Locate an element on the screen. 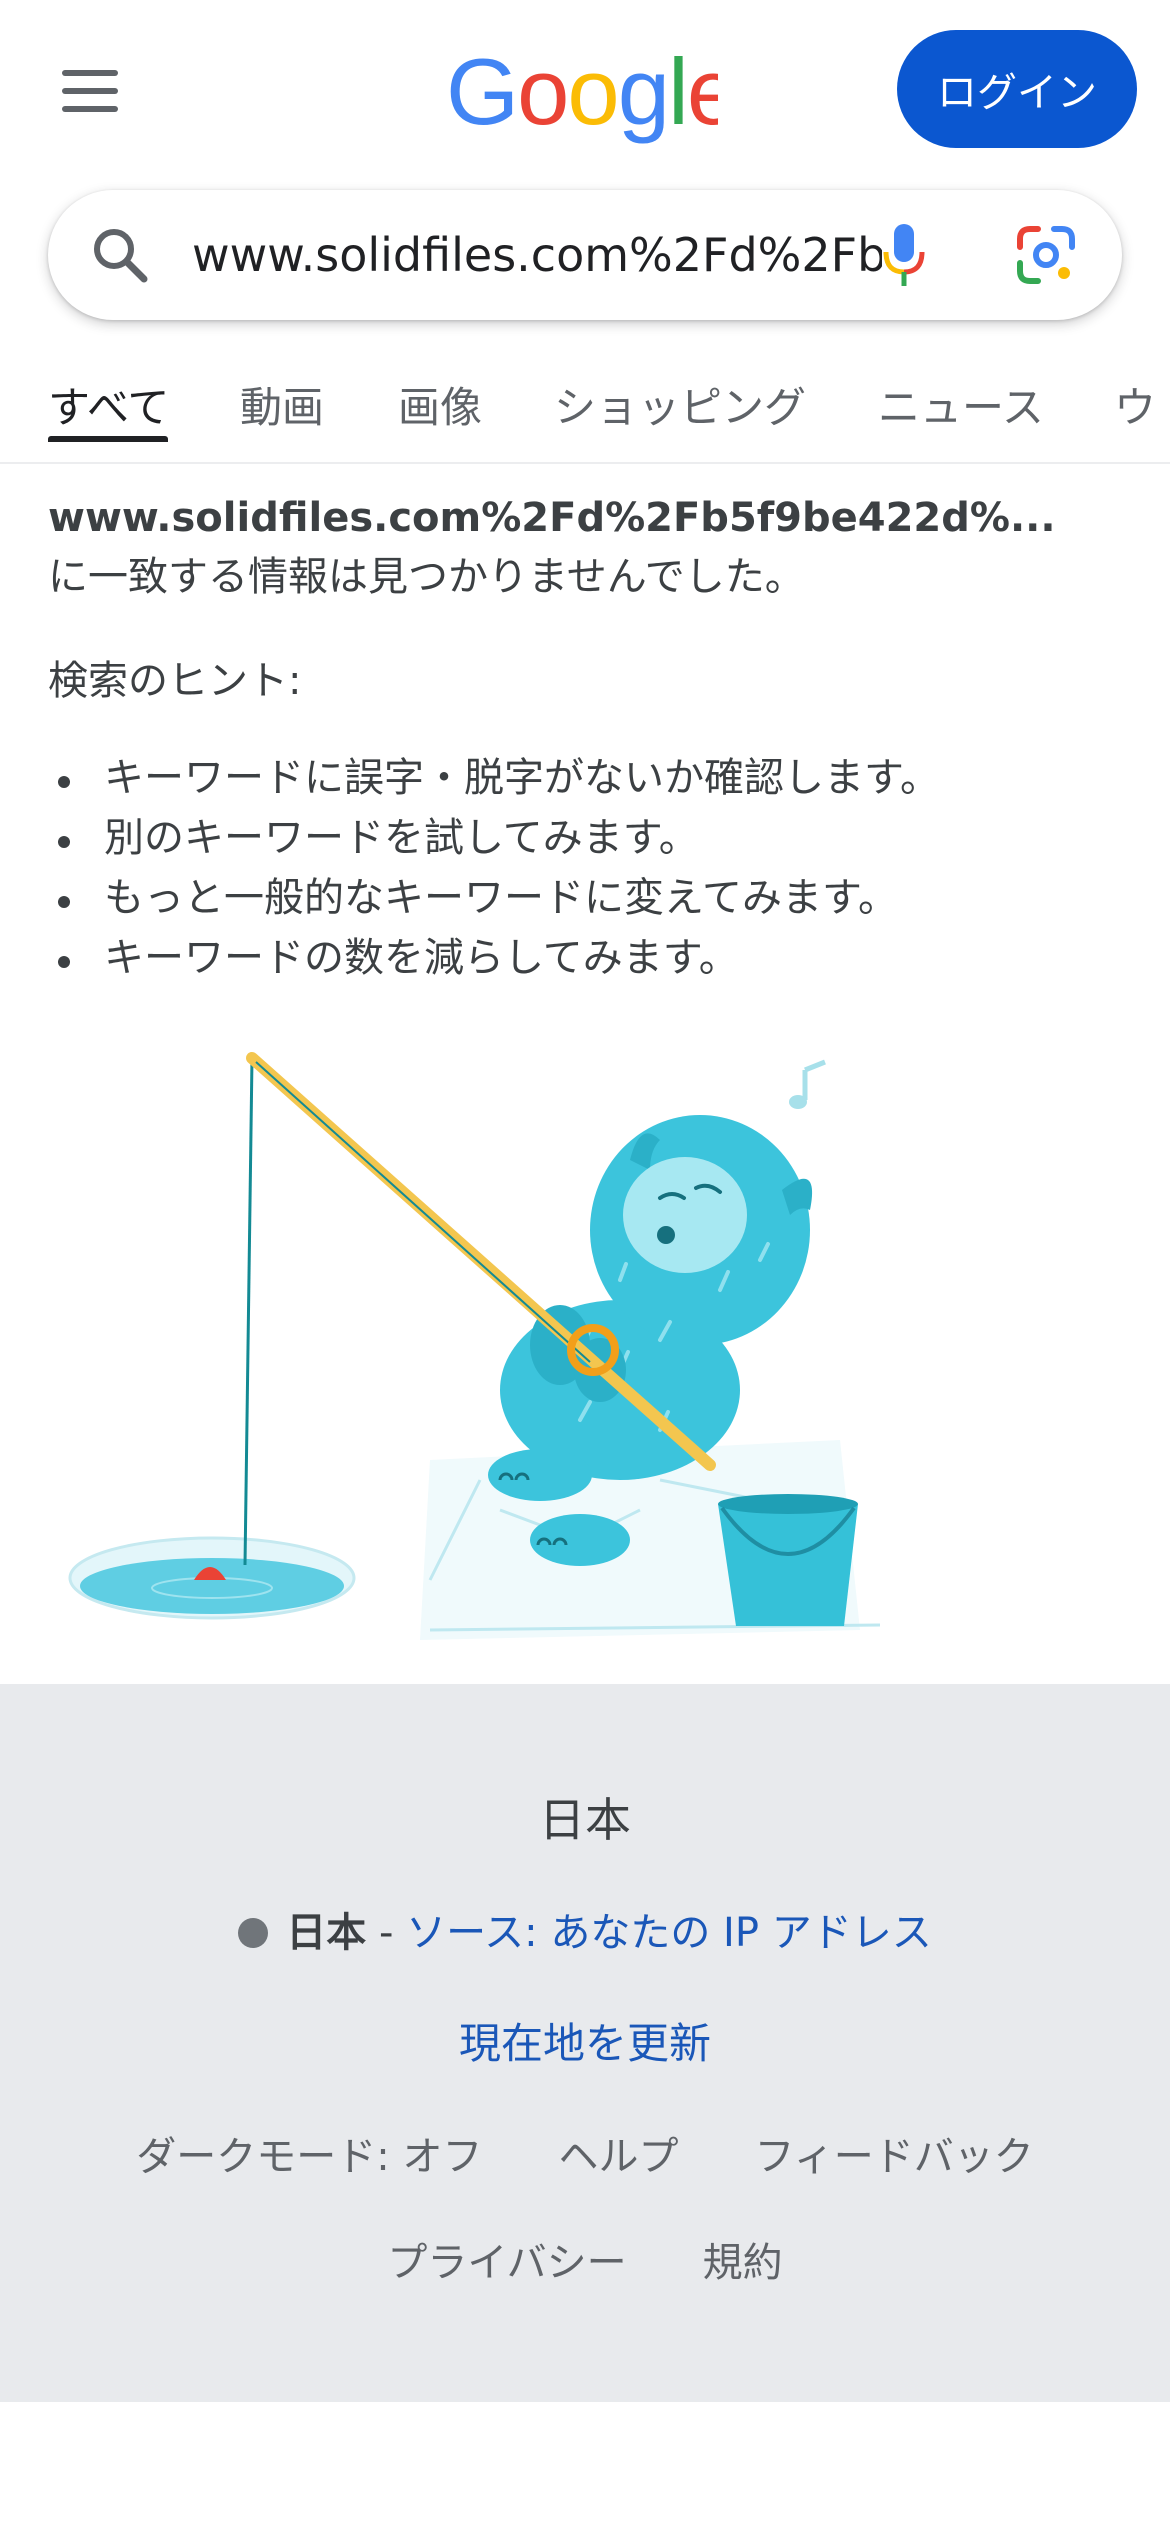  hint-item: キーワードに誤字・脱字がないか確認します。 is located at coordinates (588, 778).